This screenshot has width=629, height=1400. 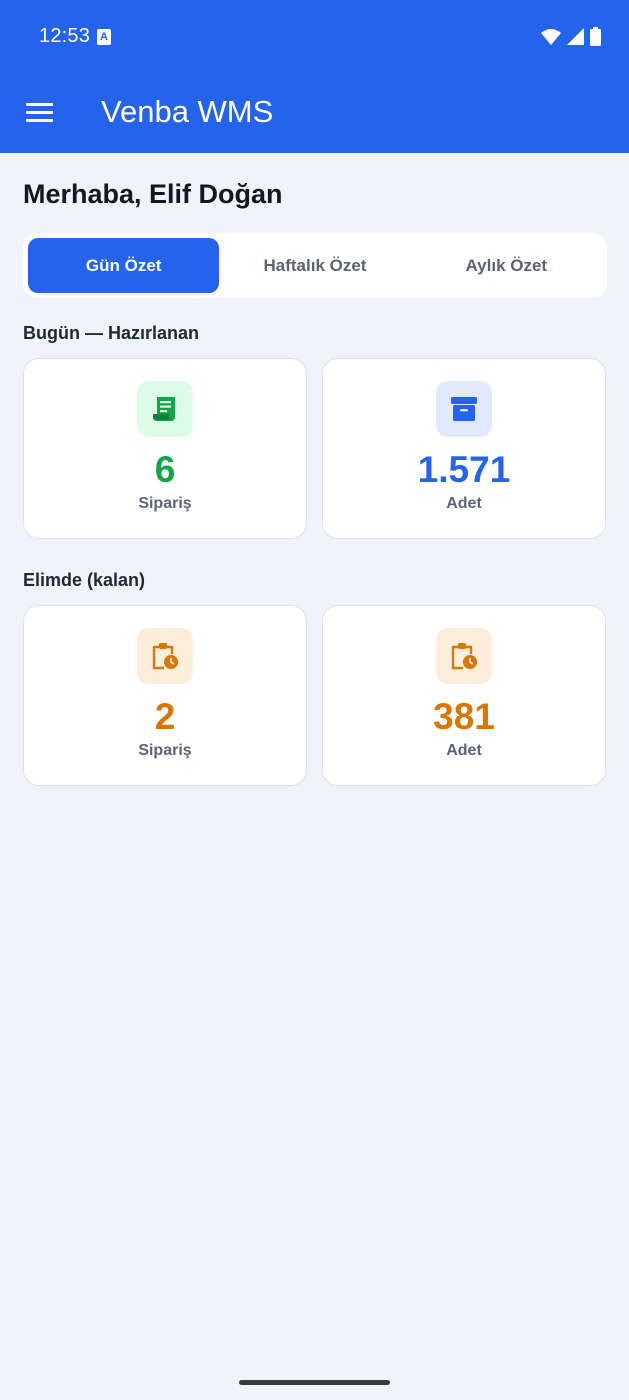 I want to click on card-value: 1.571, so click(x=464, y=469).